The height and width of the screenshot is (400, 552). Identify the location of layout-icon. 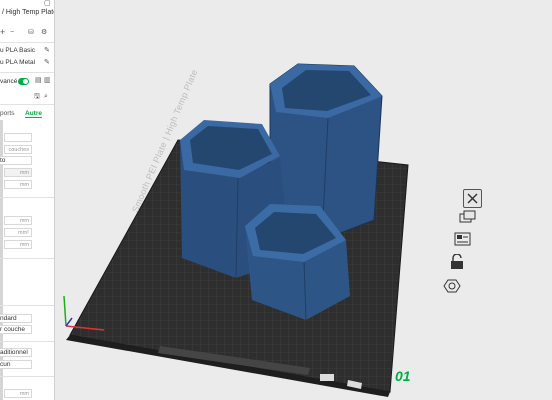
(462, 239).